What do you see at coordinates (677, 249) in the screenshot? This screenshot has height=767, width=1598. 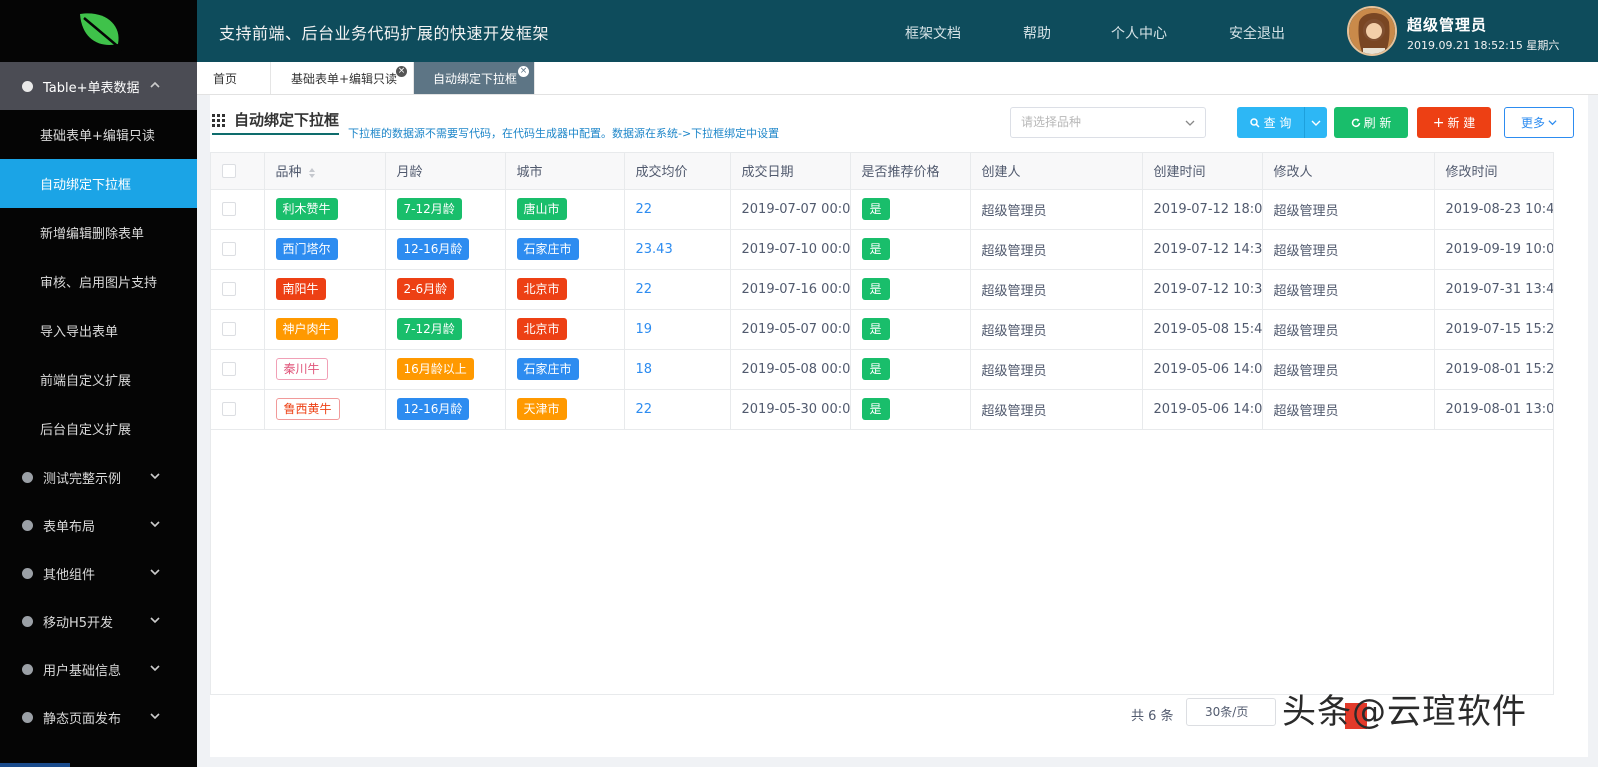 I see `price-cell: 23.43` at bounding box center [677, 249].